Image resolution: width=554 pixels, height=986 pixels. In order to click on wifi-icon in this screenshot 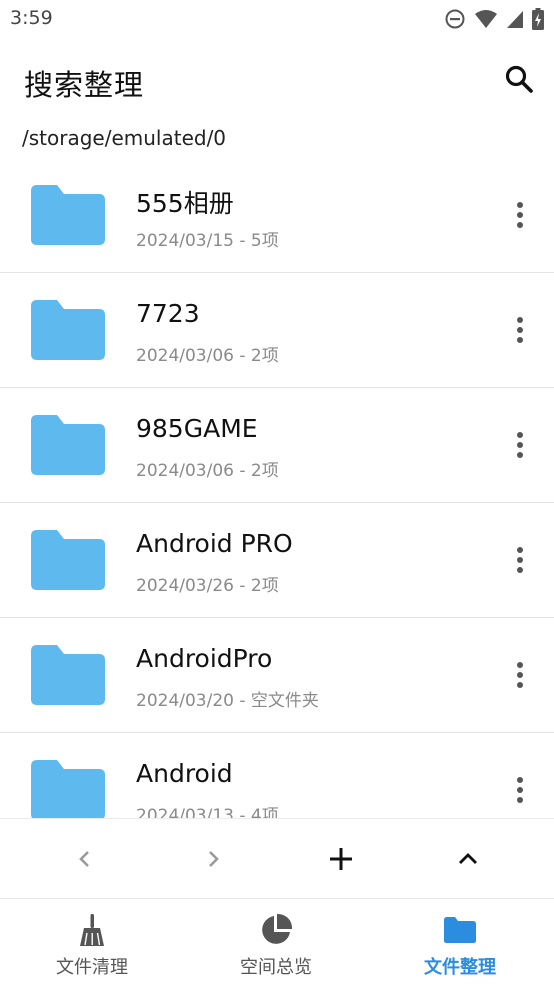, I will do `click(486, 19)`.